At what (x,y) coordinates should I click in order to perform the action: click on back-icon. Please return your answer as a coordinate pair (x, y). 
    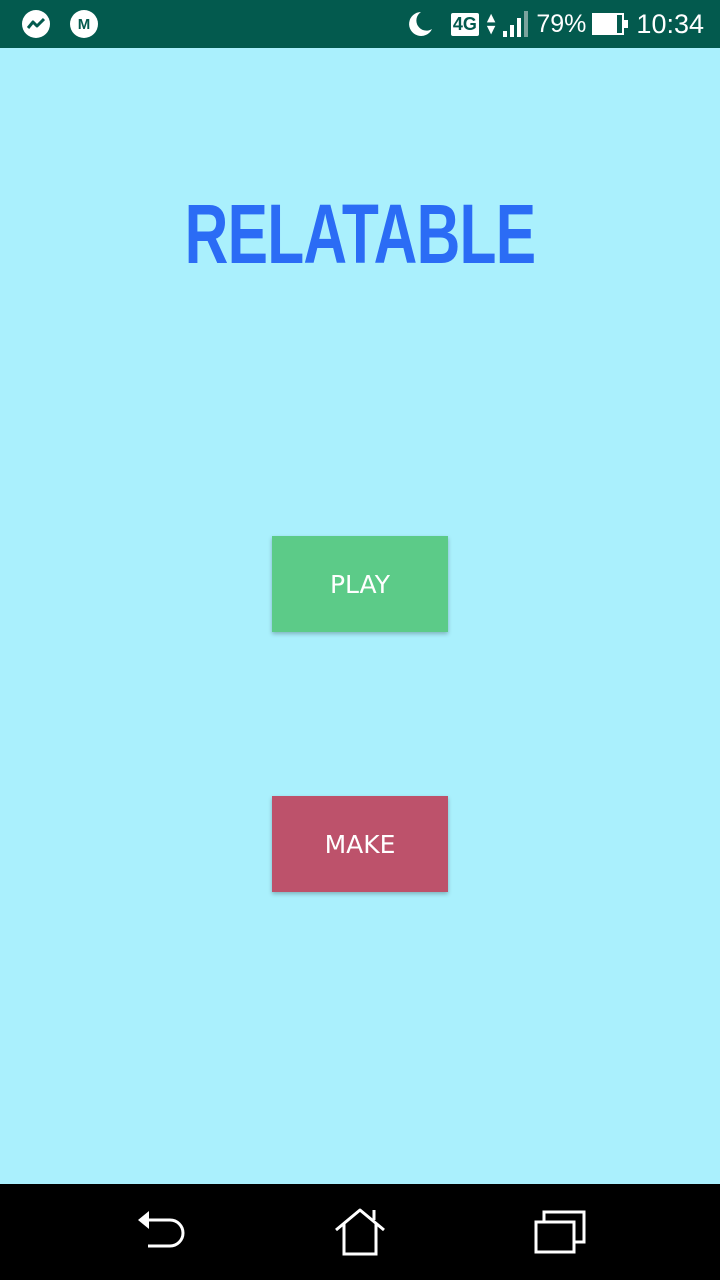
    Looking at the image, I should click on (161, 1229).